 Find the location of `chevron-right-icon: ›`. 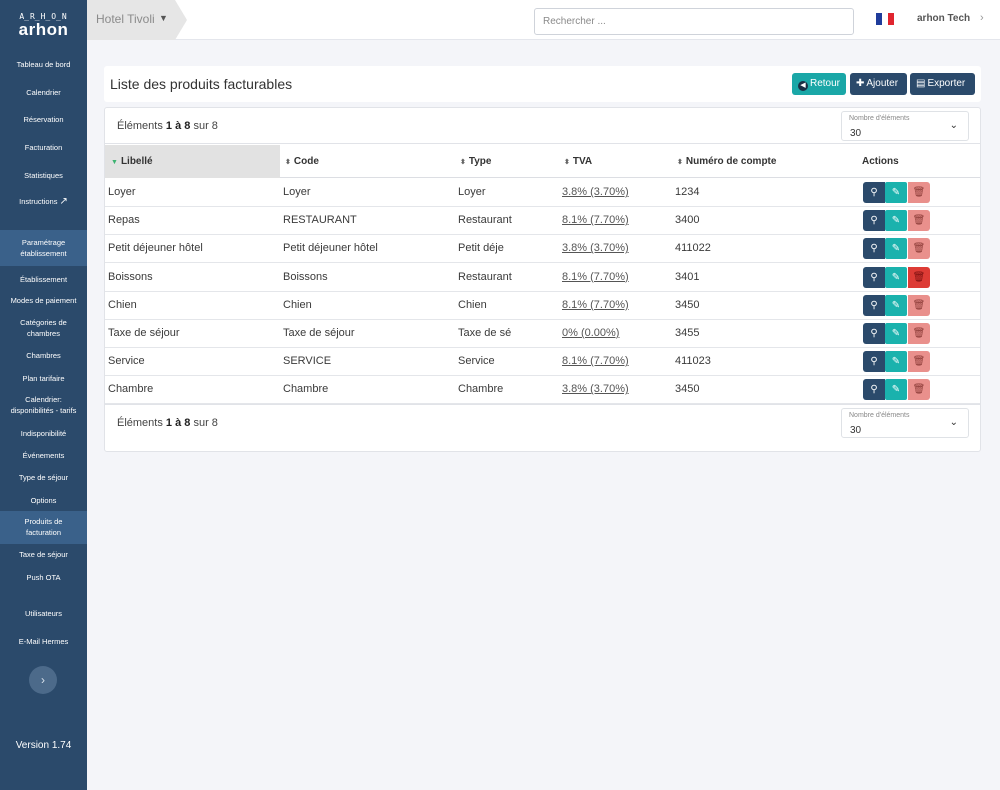

chevron-right-icon: › is located at coordinates (982, 18).